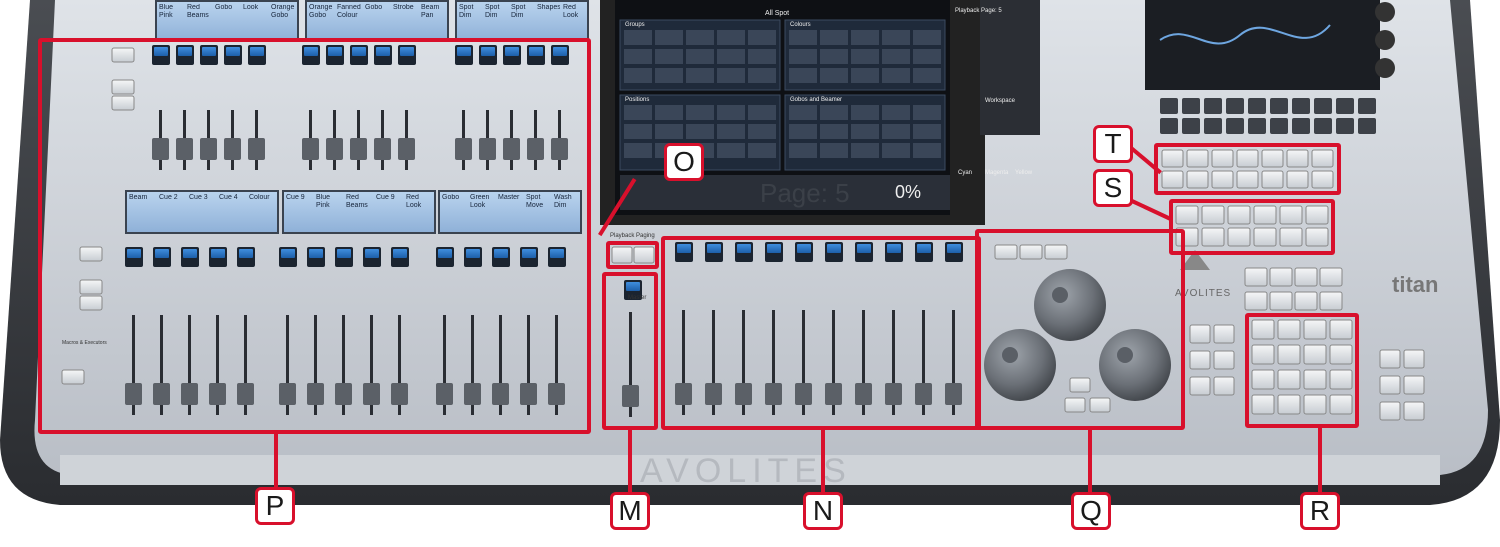 Image resolution: width=1500 pixels, height=547 pixels. I want to click on leader-n, so click(823, 460).